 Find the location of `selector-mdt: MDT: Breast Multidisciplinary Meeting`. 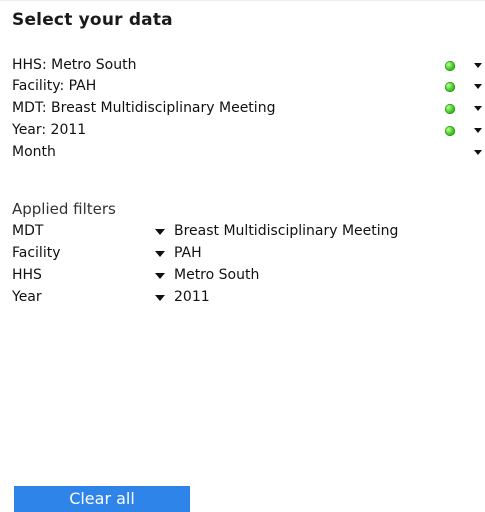

selector-mdt: MDT: Breast Multidisciplinary Meeting is located at coordinates (248, 109).